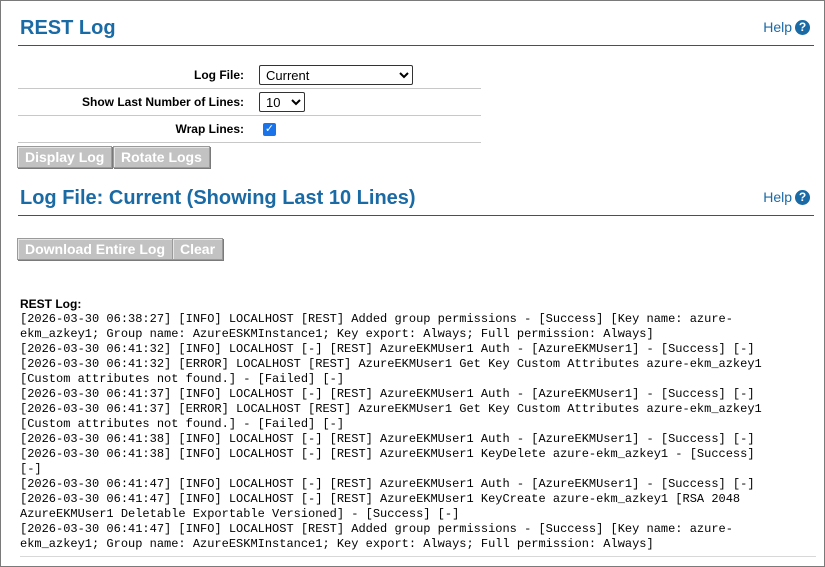 This screenshot has height=567, width=825. Describe the element at coordinates (209, 129) in the screenshot. I see `wrap-lines-label: Wrap Lines:` at that location.